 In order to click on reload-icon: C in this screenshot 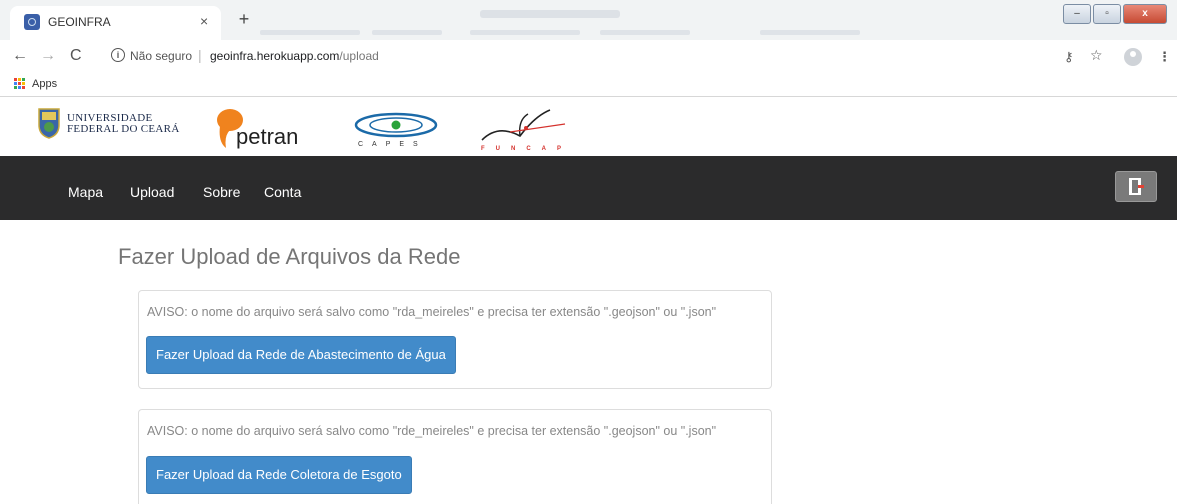, I will do `click(76, 56)`.